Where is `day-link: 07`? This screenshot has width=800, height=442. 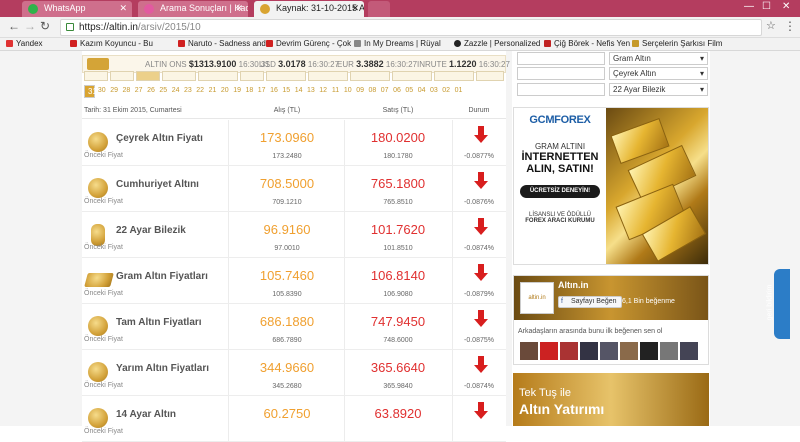 day-link: 07 is located at coordinates (384, 90).